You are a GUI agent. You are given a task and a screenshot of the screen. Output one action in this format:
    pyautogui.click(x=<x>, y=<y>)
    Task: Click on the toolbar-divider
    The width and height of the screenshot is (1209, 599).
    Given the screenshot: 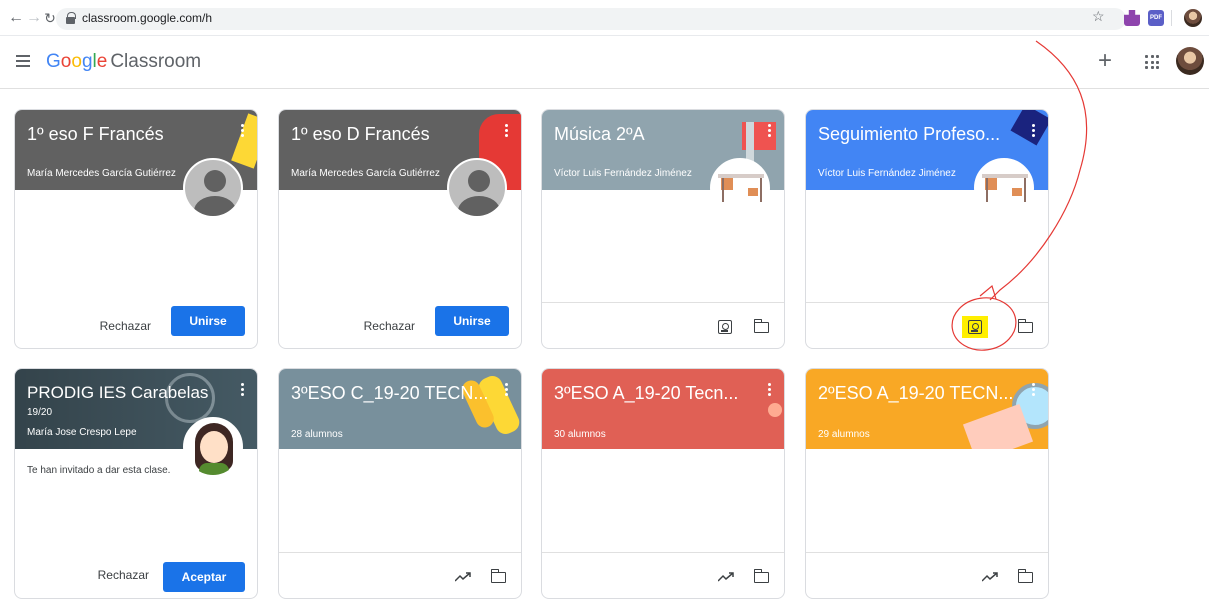 What is the action you would take?
    pyautogui.click(x=1171, y=18)
    